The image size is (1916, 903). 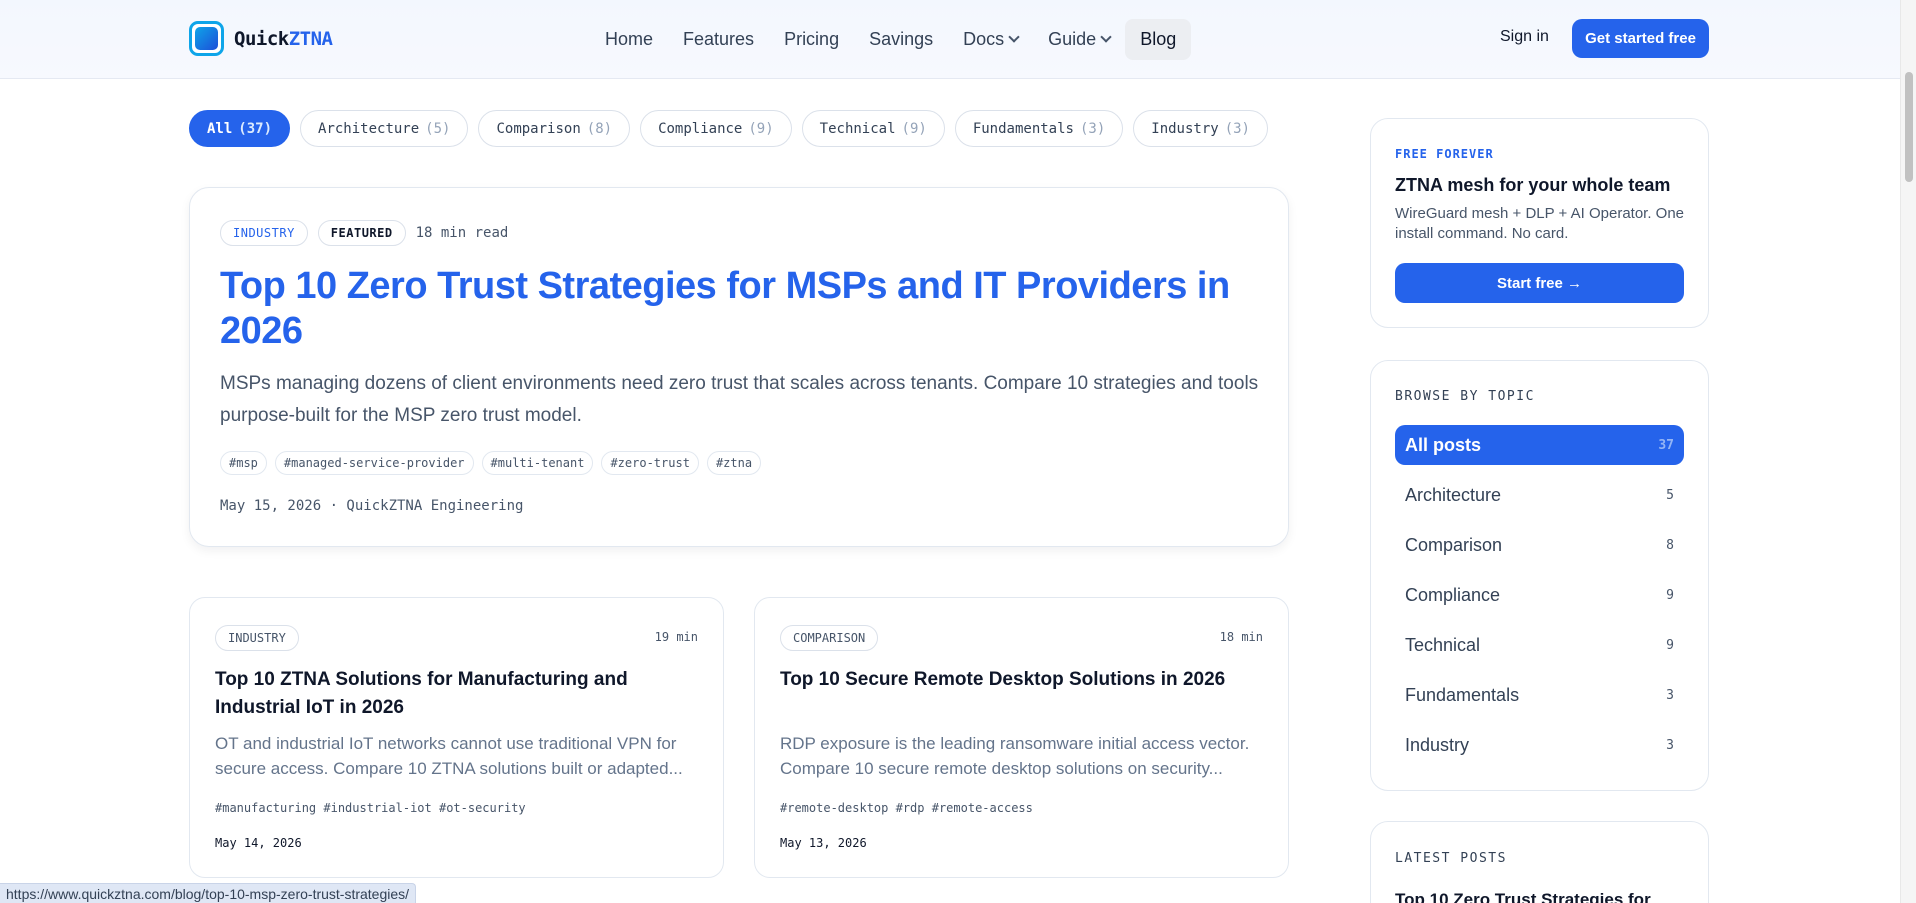 What do you see at coordinates (829, 638) in the screenshot?
I see `category-badge: COMPARISON` at bounding box center [829, 638].